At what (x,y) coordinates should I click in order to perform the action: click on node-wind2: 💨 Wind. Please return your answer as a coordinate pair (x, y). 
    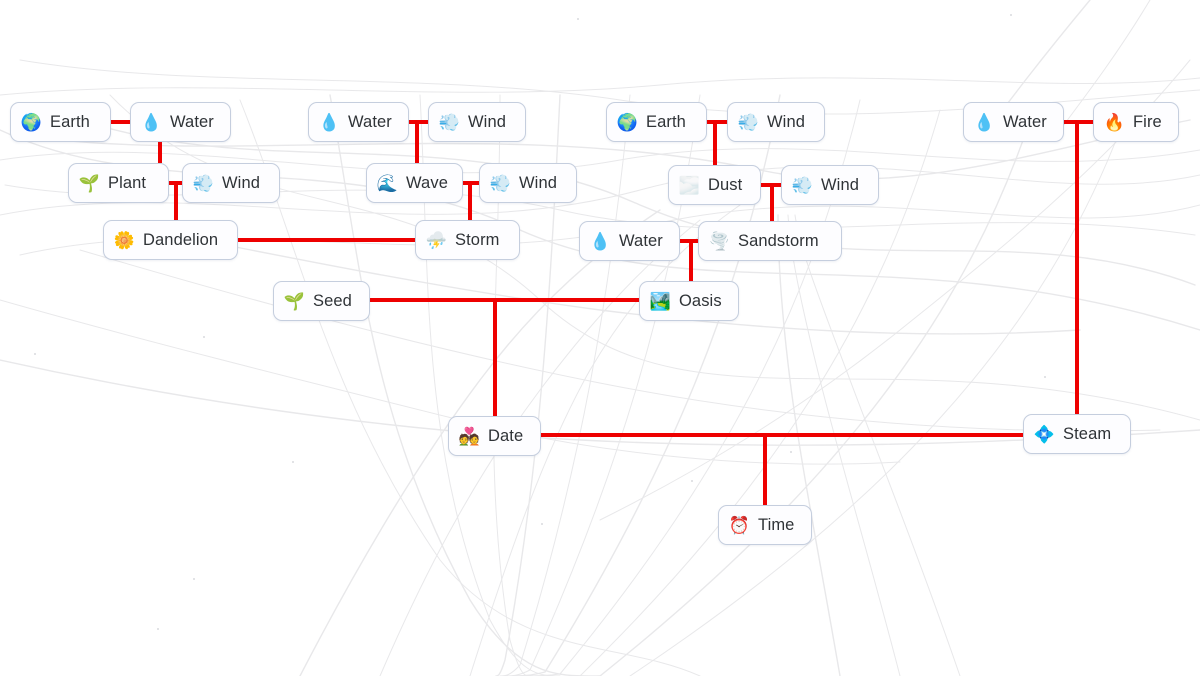
    Looking at the image, I should click on (776, 122).